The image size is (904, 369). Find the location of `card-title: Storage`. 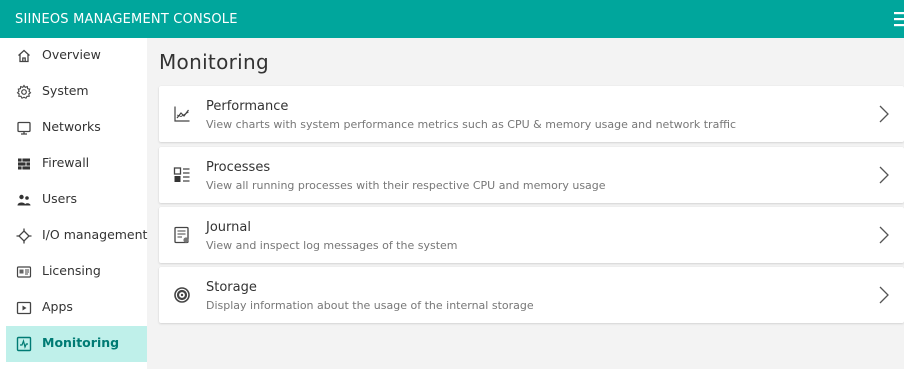

card-title: Storage is located at coordinates (231, 287).